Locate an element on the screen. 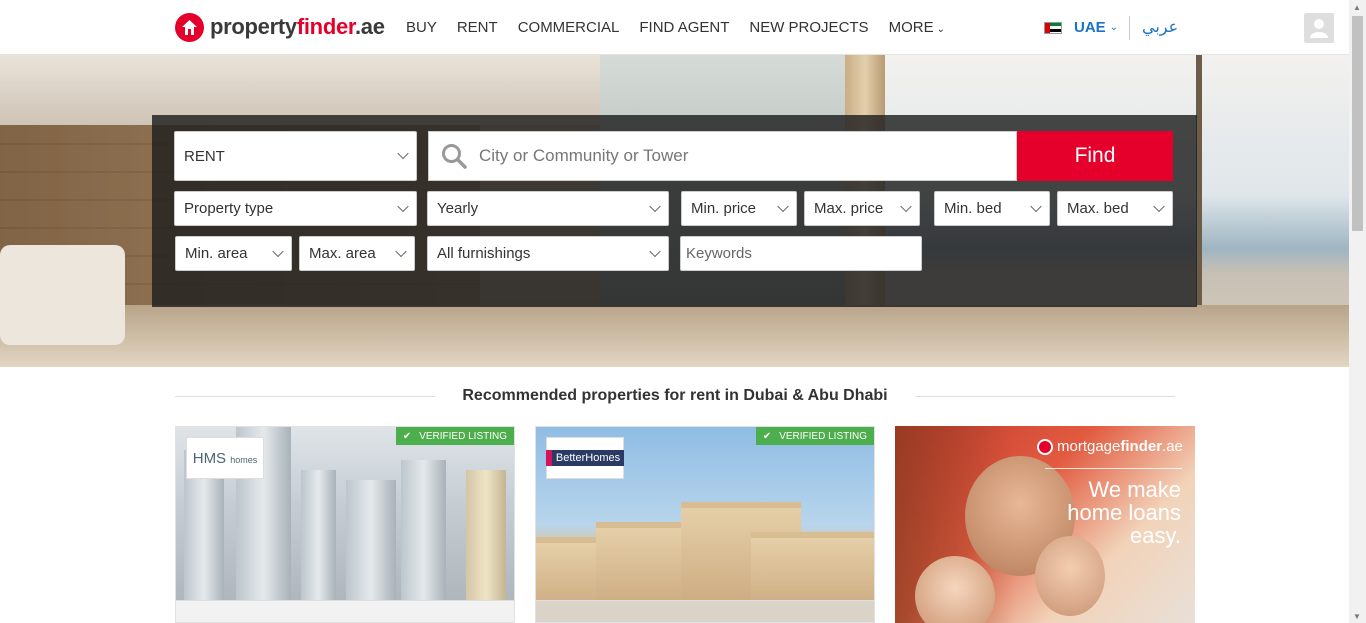 The height and width of the screenshot is (623, 1366). ad-slogan: We make home loans easy. is located at coordinates (1124, 512).